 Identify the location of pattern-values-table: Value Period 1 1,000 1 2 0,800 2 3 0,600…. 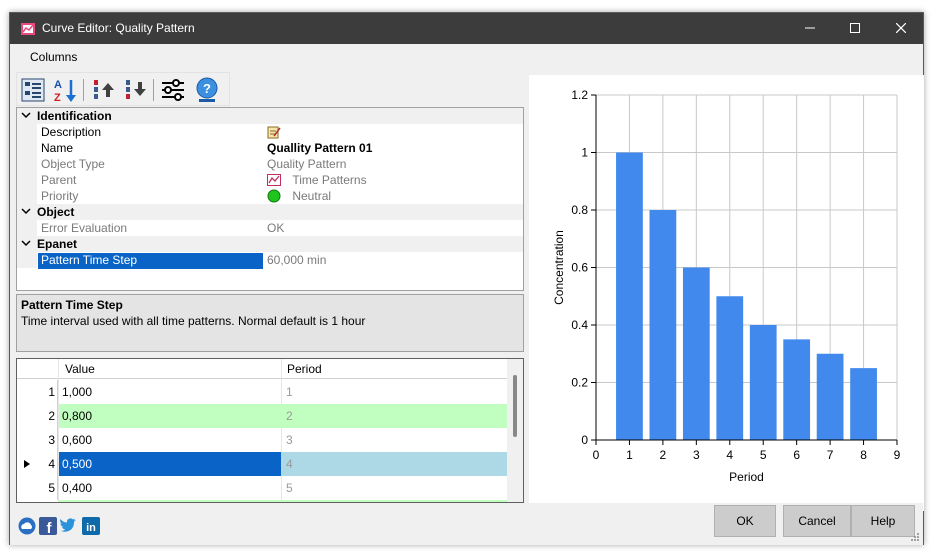
(270, 430).